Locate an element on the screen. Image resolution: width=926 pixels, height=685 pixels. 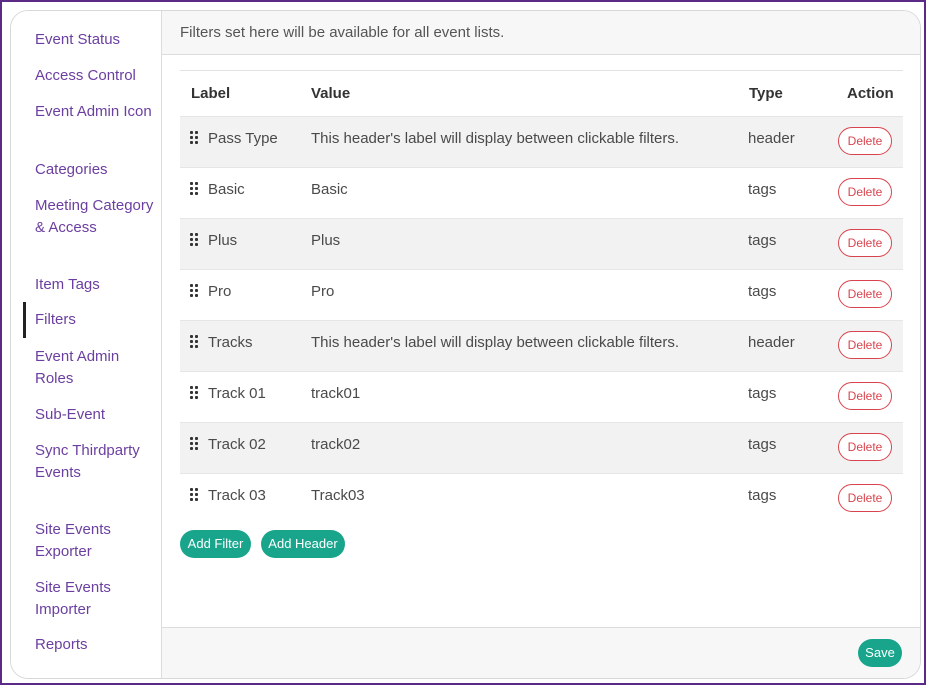
column-header-value: Value is located at coordinates (331, 93).